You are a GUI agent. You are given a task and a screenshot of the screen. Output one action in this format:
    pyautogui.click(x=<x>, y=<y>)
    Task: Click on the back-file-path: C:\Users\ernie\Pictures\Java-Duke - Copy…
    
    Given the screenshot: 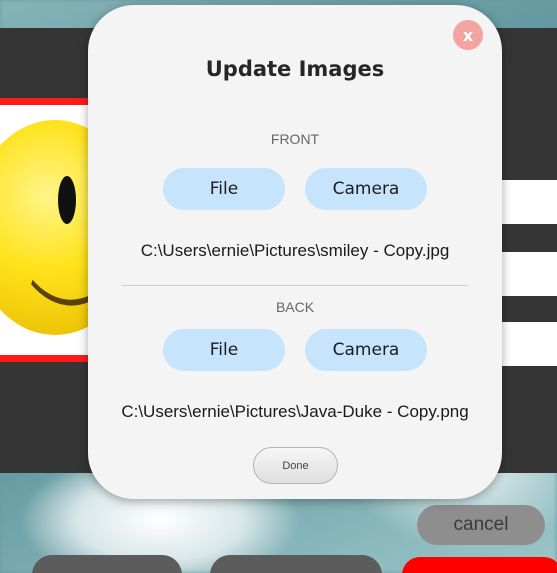 What is the action you would take?
    pyautogui.click(x=295, y=411)
    